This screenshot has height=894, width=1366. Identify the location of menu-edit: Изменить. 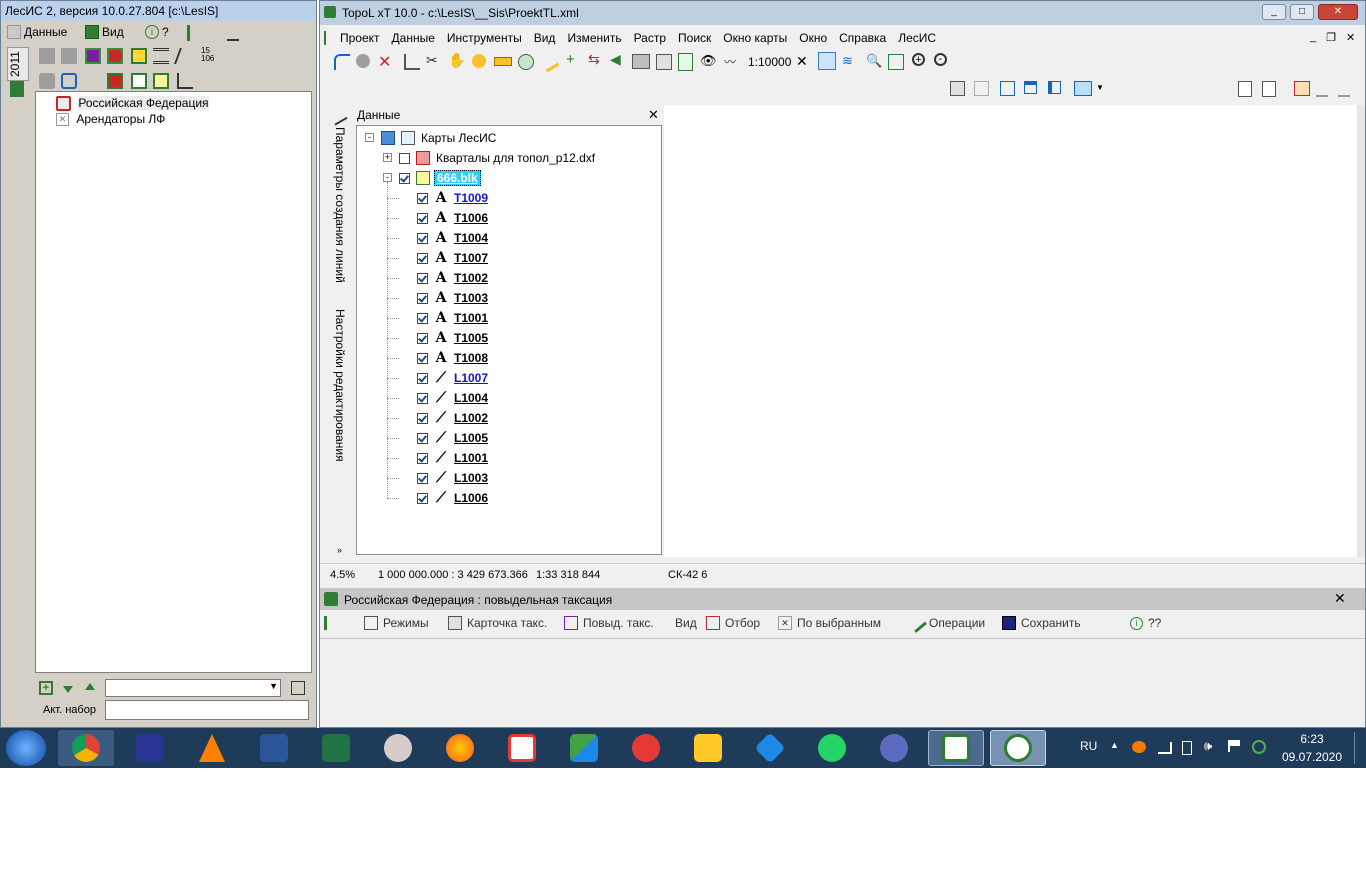
(594, 38).